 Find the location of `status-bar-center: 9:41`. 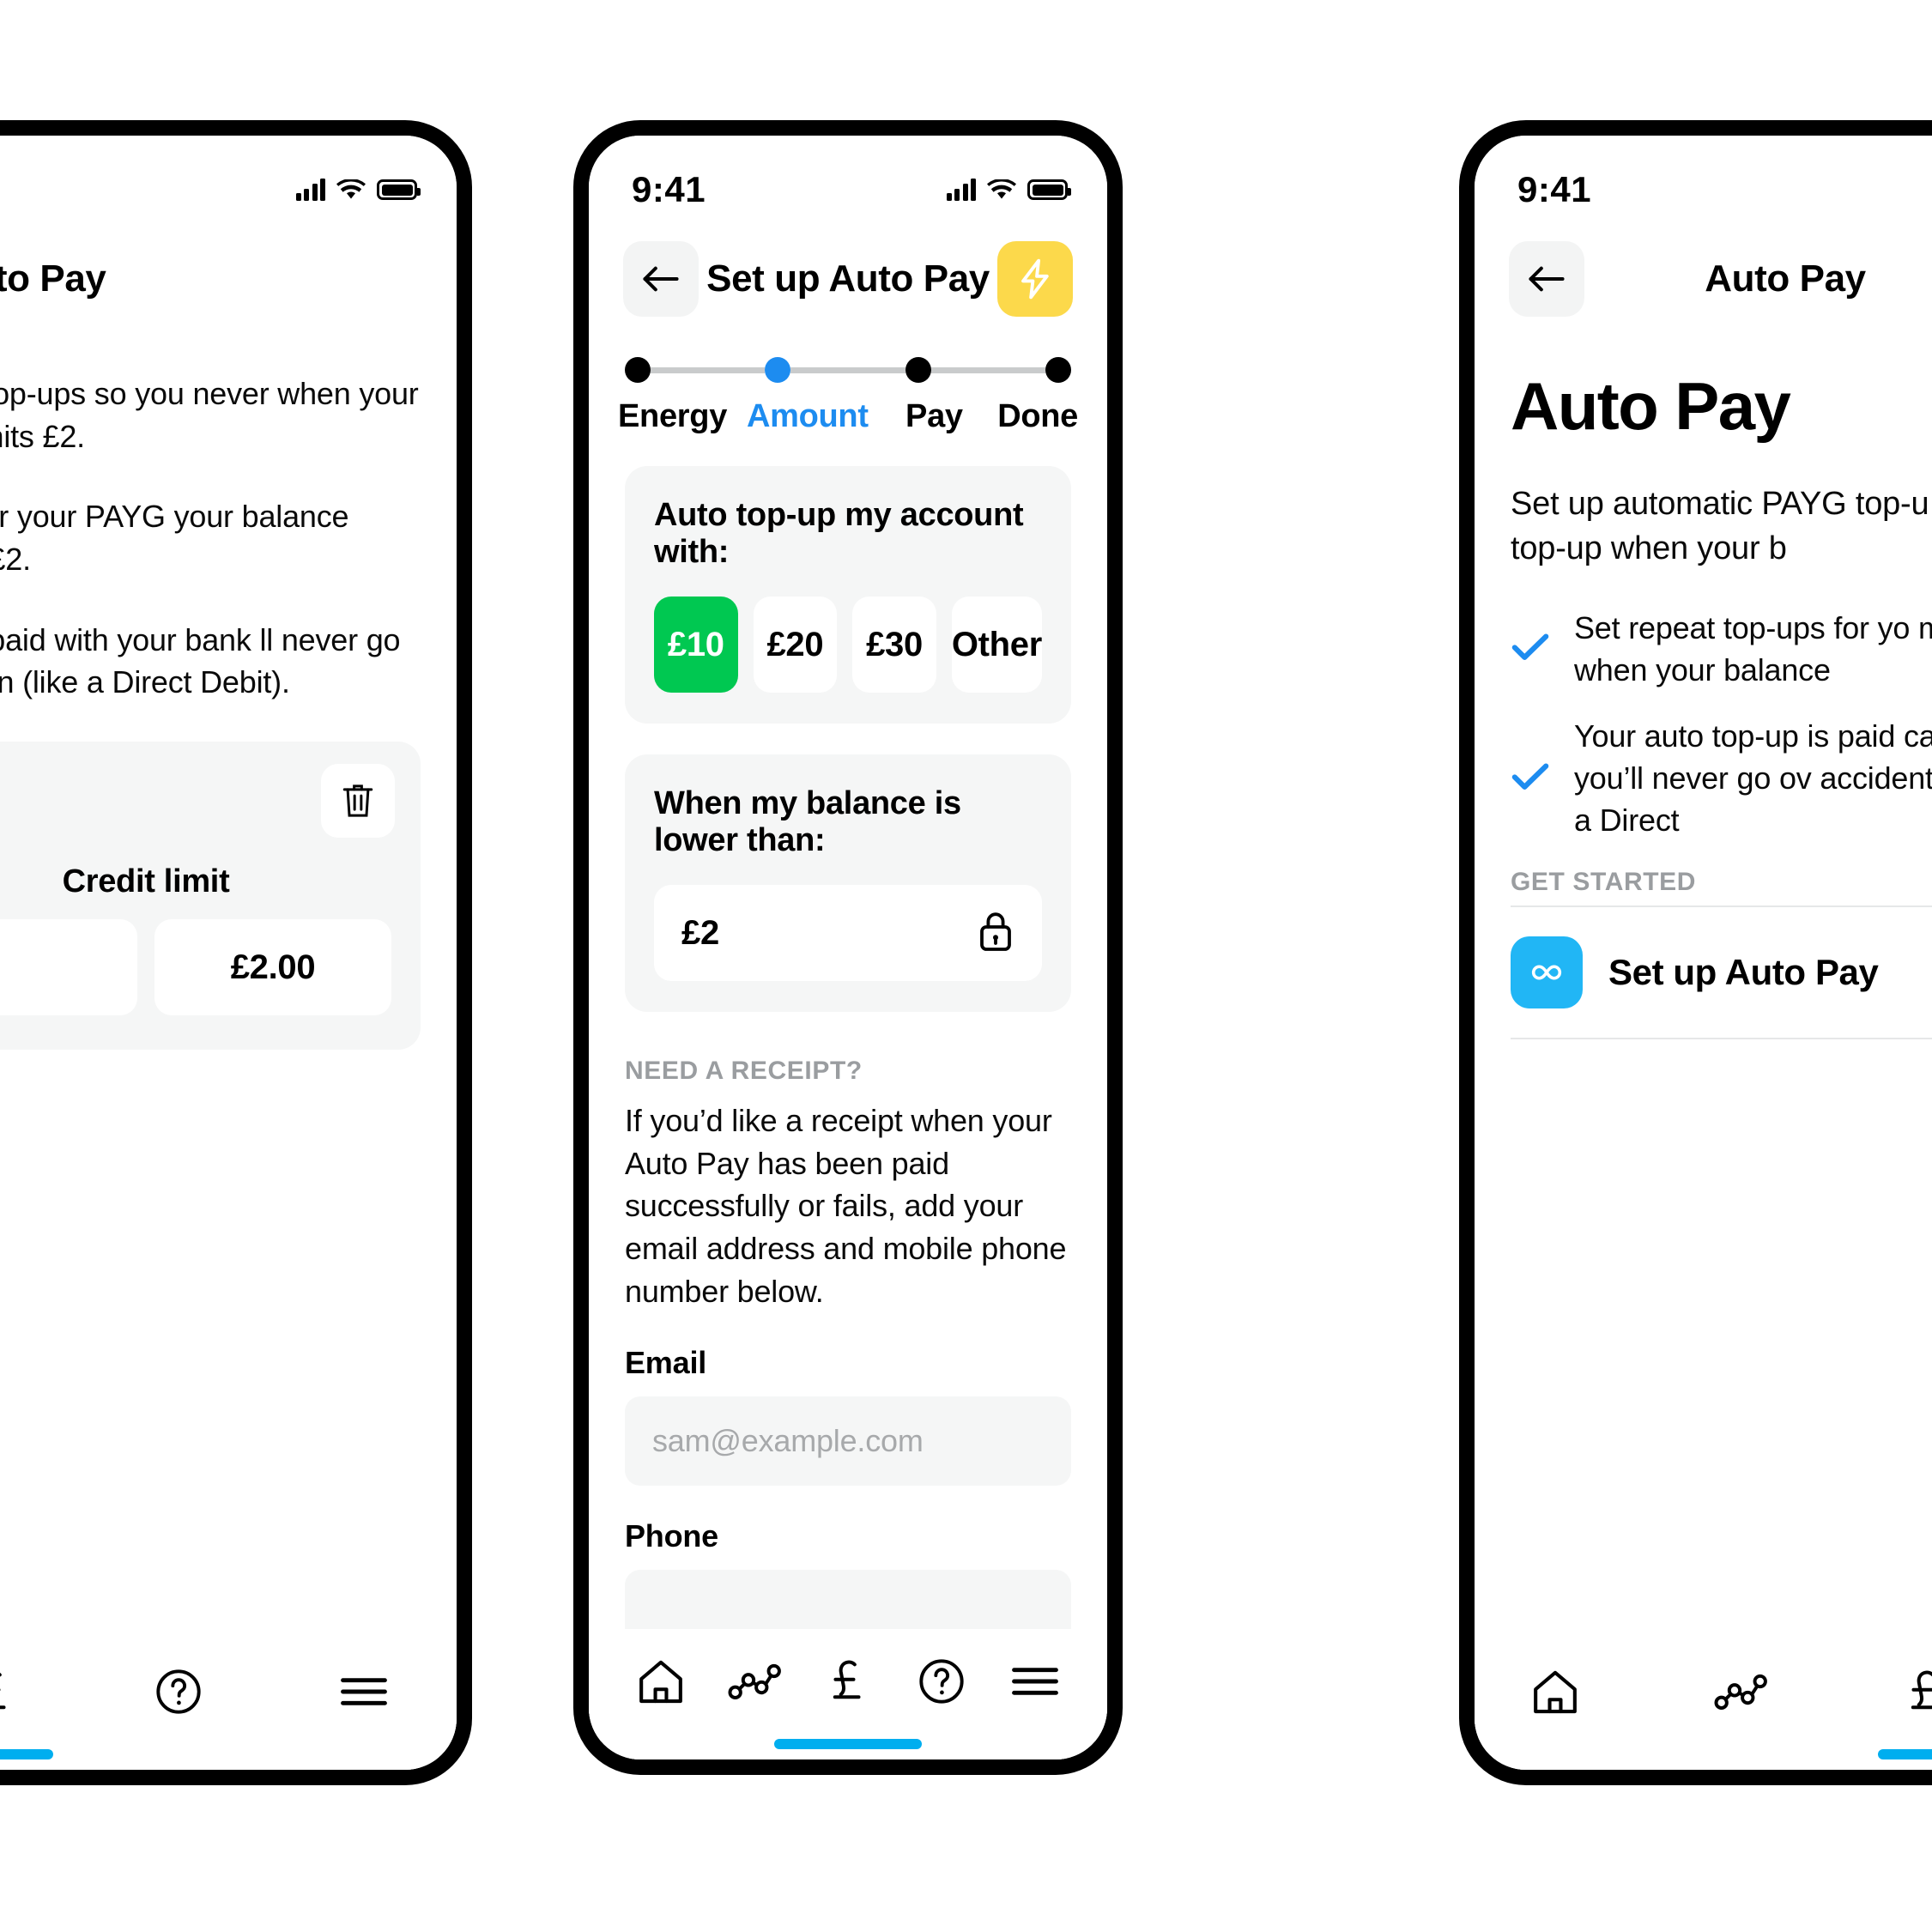

status-bar-center: 9:41 is located at coordinates (848, 177).